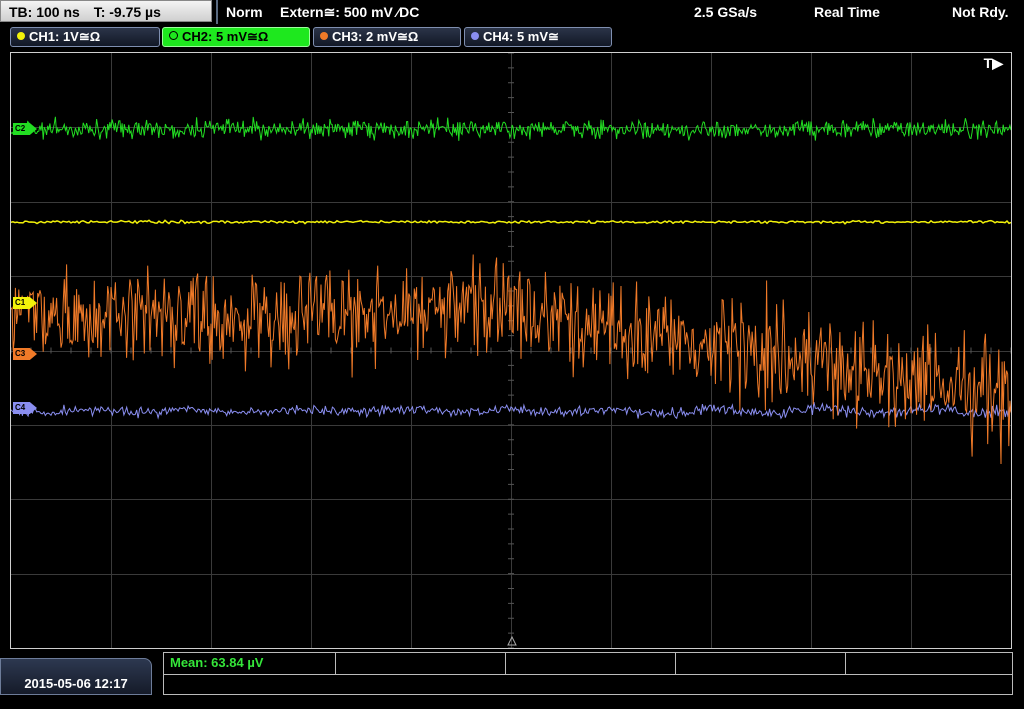 This screenshot has width=1024, height=709. I want to click on trigger-source: Extern≅: 500 mV ⁄DC, so click(349, 12).